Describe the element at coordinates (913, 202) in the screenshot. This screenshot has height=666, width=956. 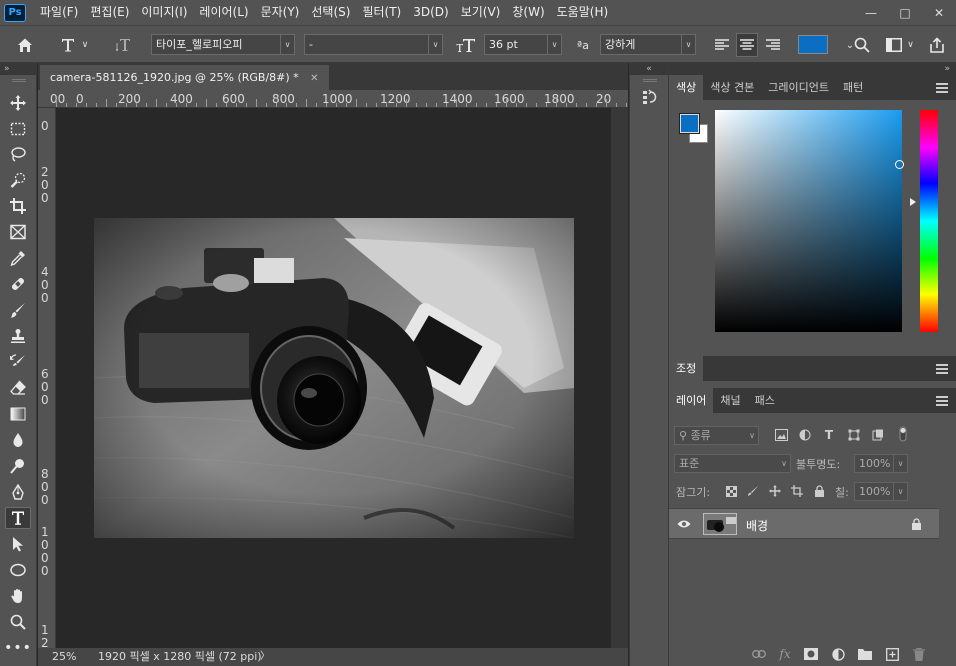
I see `hue-slider-handle` at that location.